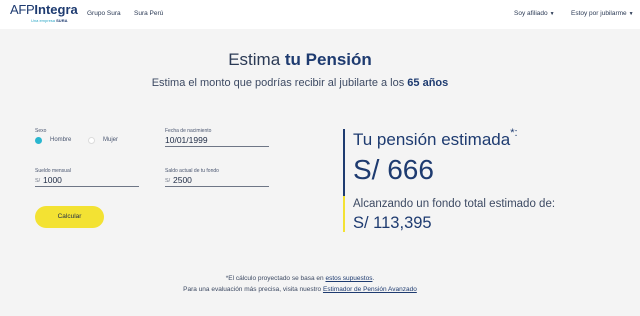 The width and height of the screenshot is (640, 316). I want to click on nav-menu-soy-afiliado: Soy afiliado ▼, so click(534, 13).